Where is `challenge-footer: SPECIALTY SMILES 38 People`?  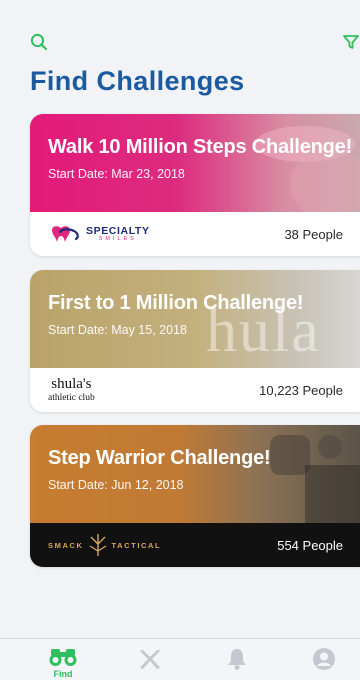
challenge-footer: SPECIALTY SMILES 38 People is located at coordinates (195, 234).